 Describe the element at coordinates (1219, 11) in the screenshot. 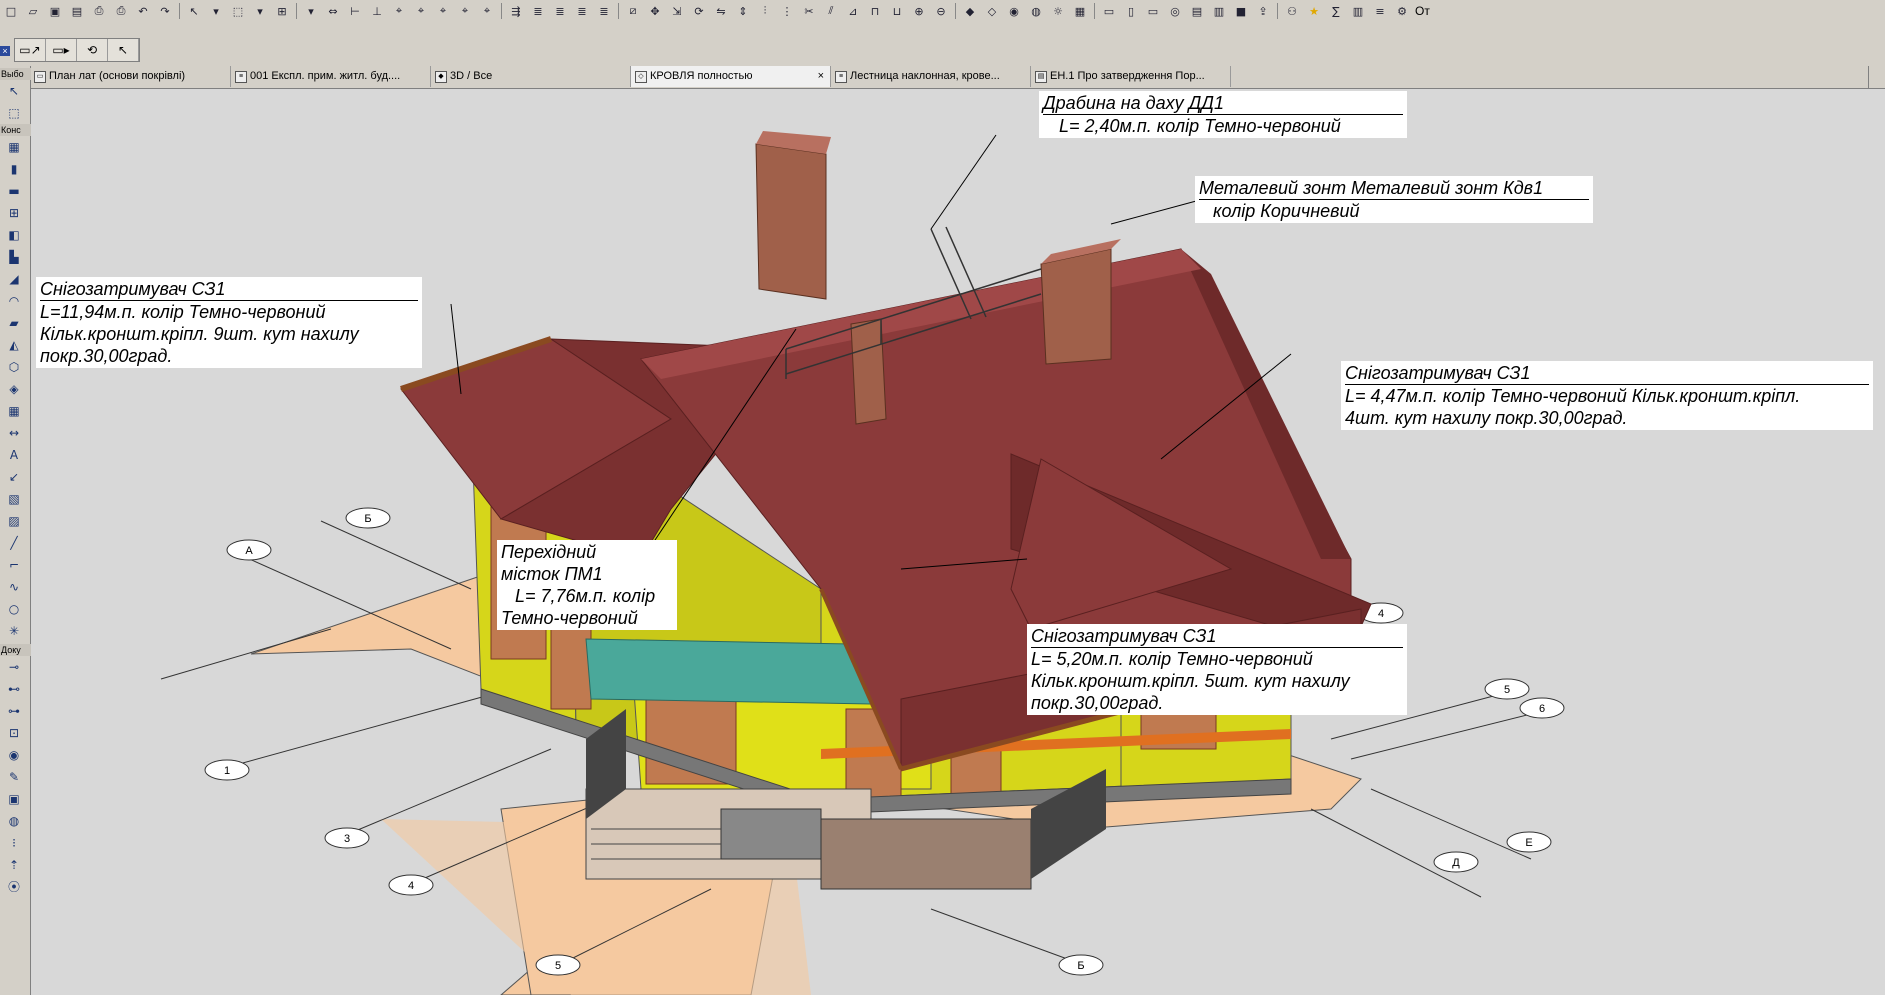

I see `layout-icon: ▥` at that location.